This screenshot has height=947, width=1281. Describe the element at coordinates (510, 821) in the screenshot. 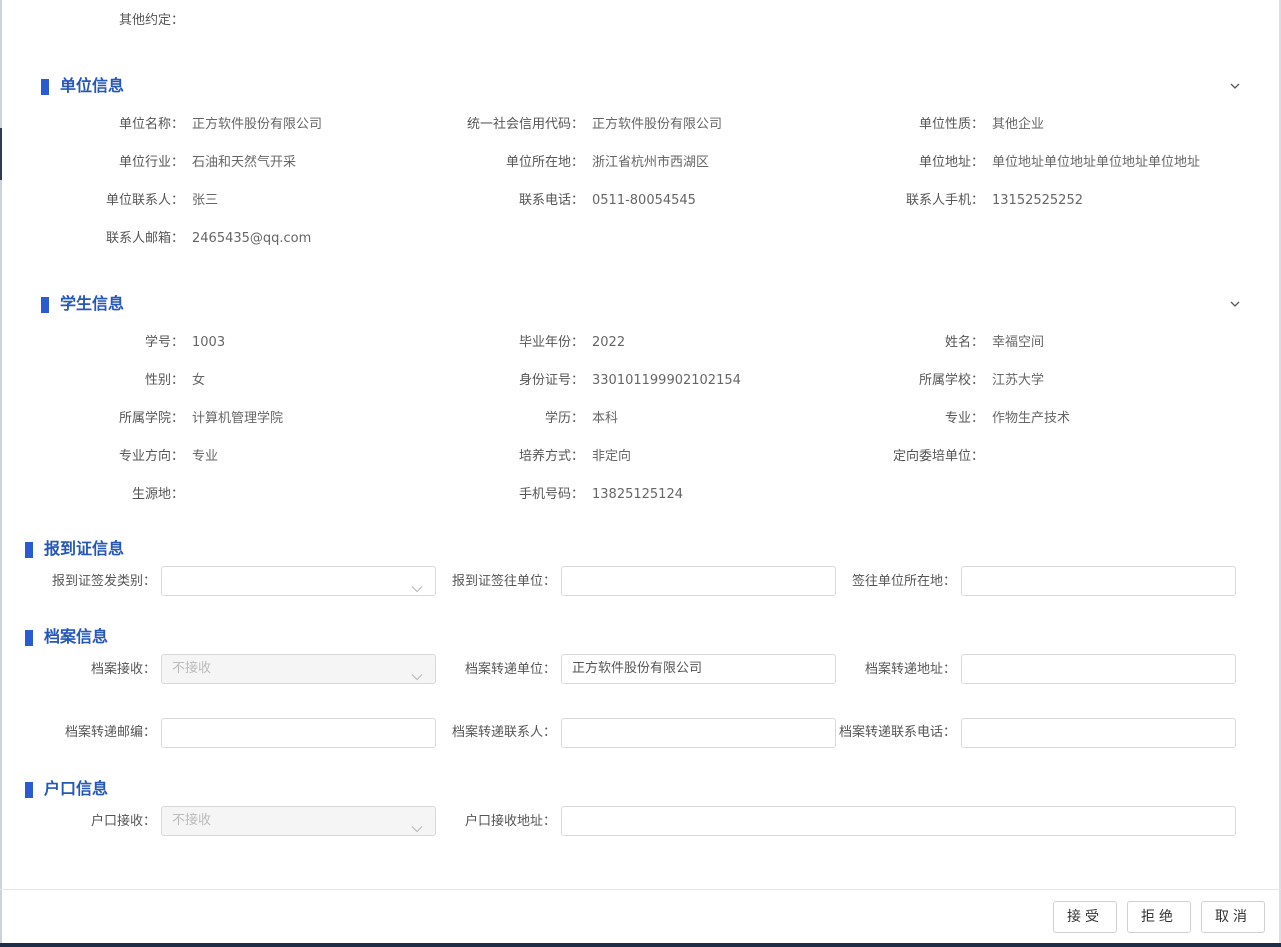

I see `hukou-address-label: 户口接收地址：` at that location.